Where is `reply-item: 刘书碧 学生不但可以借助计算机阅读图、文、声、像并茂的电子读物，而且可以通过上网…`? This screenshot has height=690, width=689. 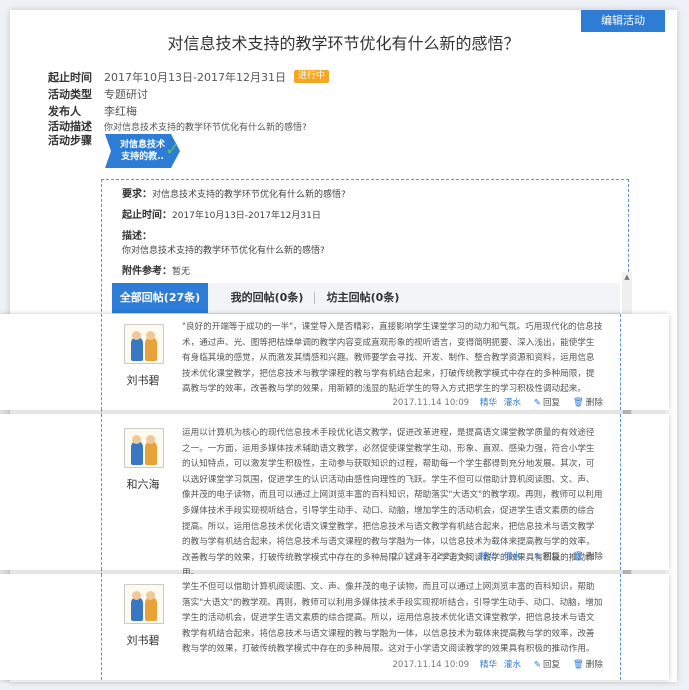
reply-item: 刘书碧 学生不但可以借助计算机阅读图、文、声、像并茂的电子读物，而且可以通过上网… is located at coordinates (334, 627).